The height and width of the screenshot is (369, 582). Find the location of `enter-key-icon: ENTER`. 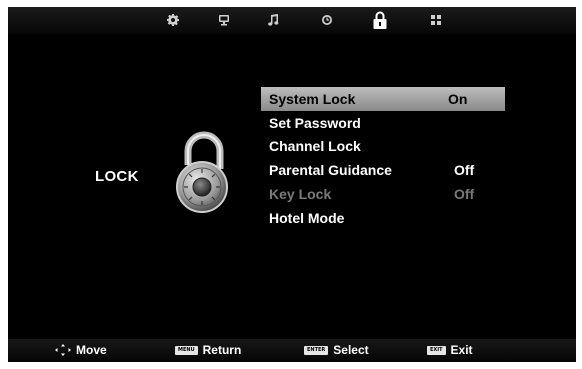

enter-key-icon: ENTER is located at coordinates (316, 350).